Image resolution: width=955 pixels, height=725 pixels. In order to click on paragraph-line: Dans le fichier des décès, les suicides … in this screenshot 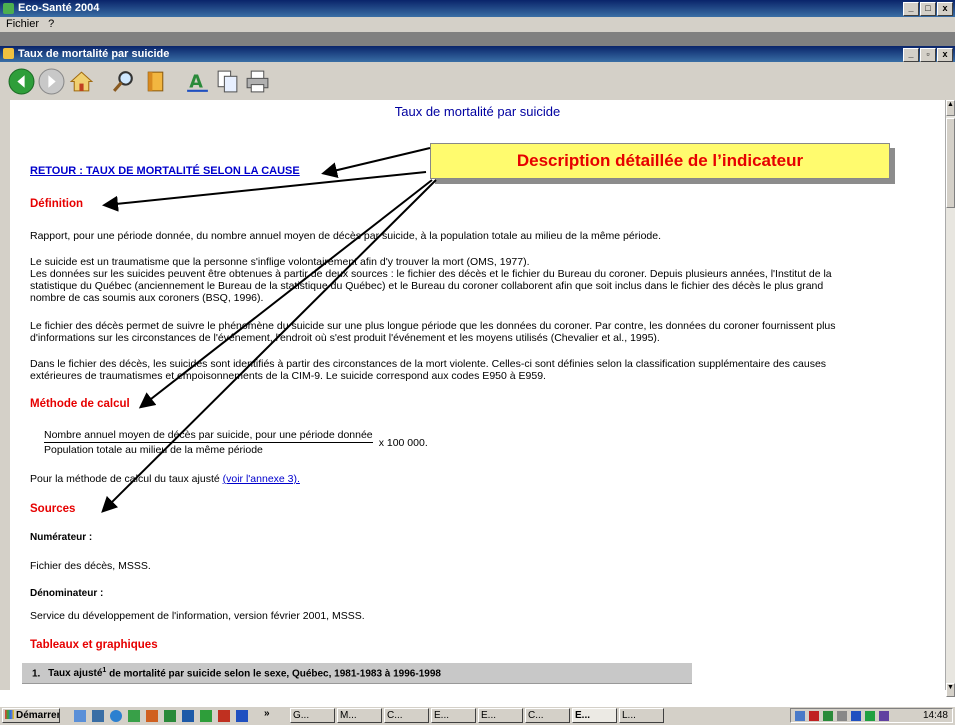, I will do `click(428, 364)`.